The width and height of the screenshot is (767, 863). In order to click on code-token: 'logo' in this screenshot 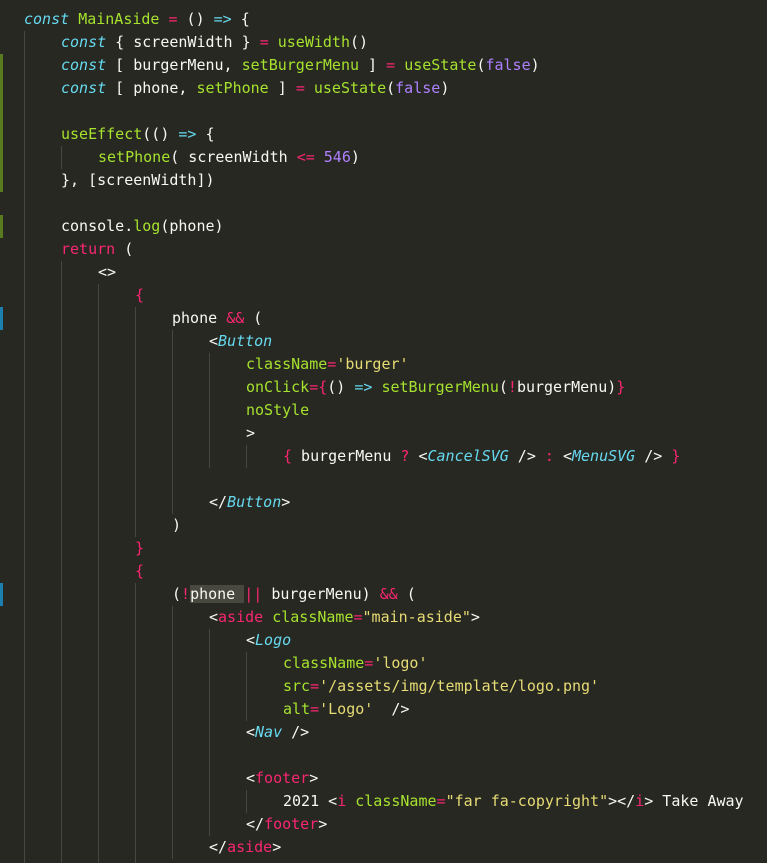, I will do `click(400, 663)`.